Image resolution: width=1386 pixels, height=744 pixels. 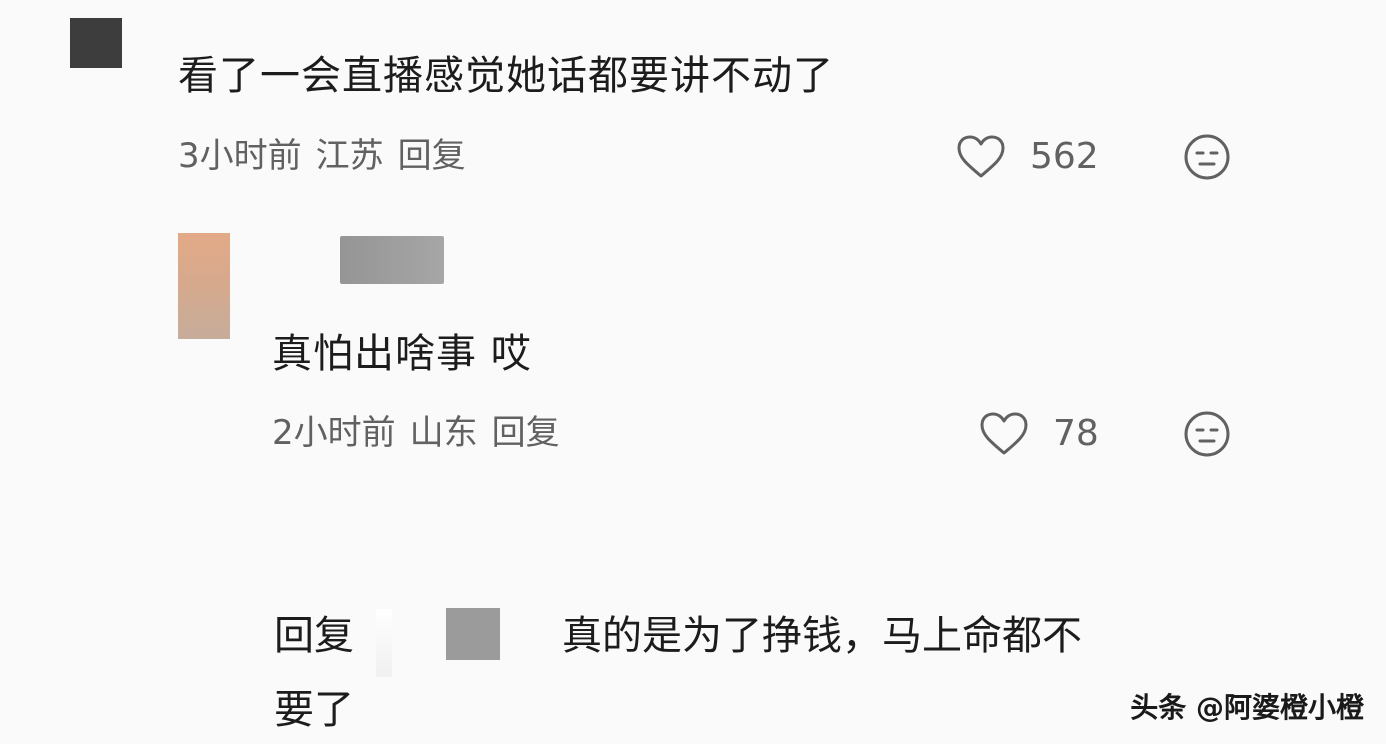 I want to click on reply-text-continued: 要了, so click(x=314, y=710).